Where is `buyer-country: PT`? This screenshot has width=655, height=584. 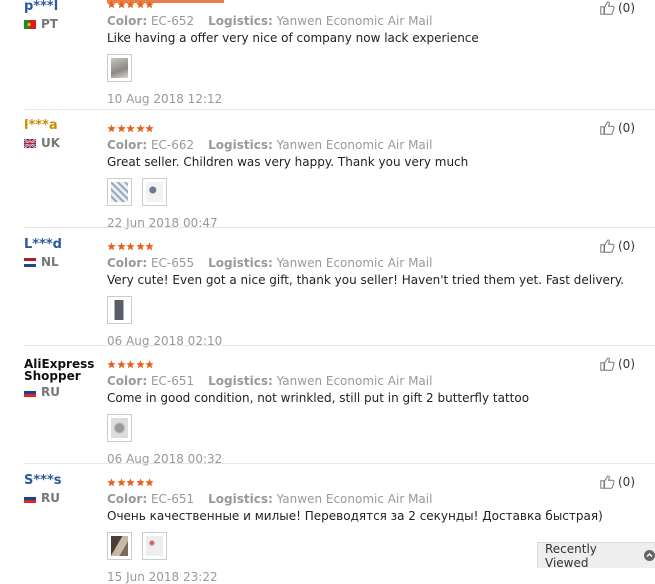 buyer-country: PT is located at coordinates (64, 24).